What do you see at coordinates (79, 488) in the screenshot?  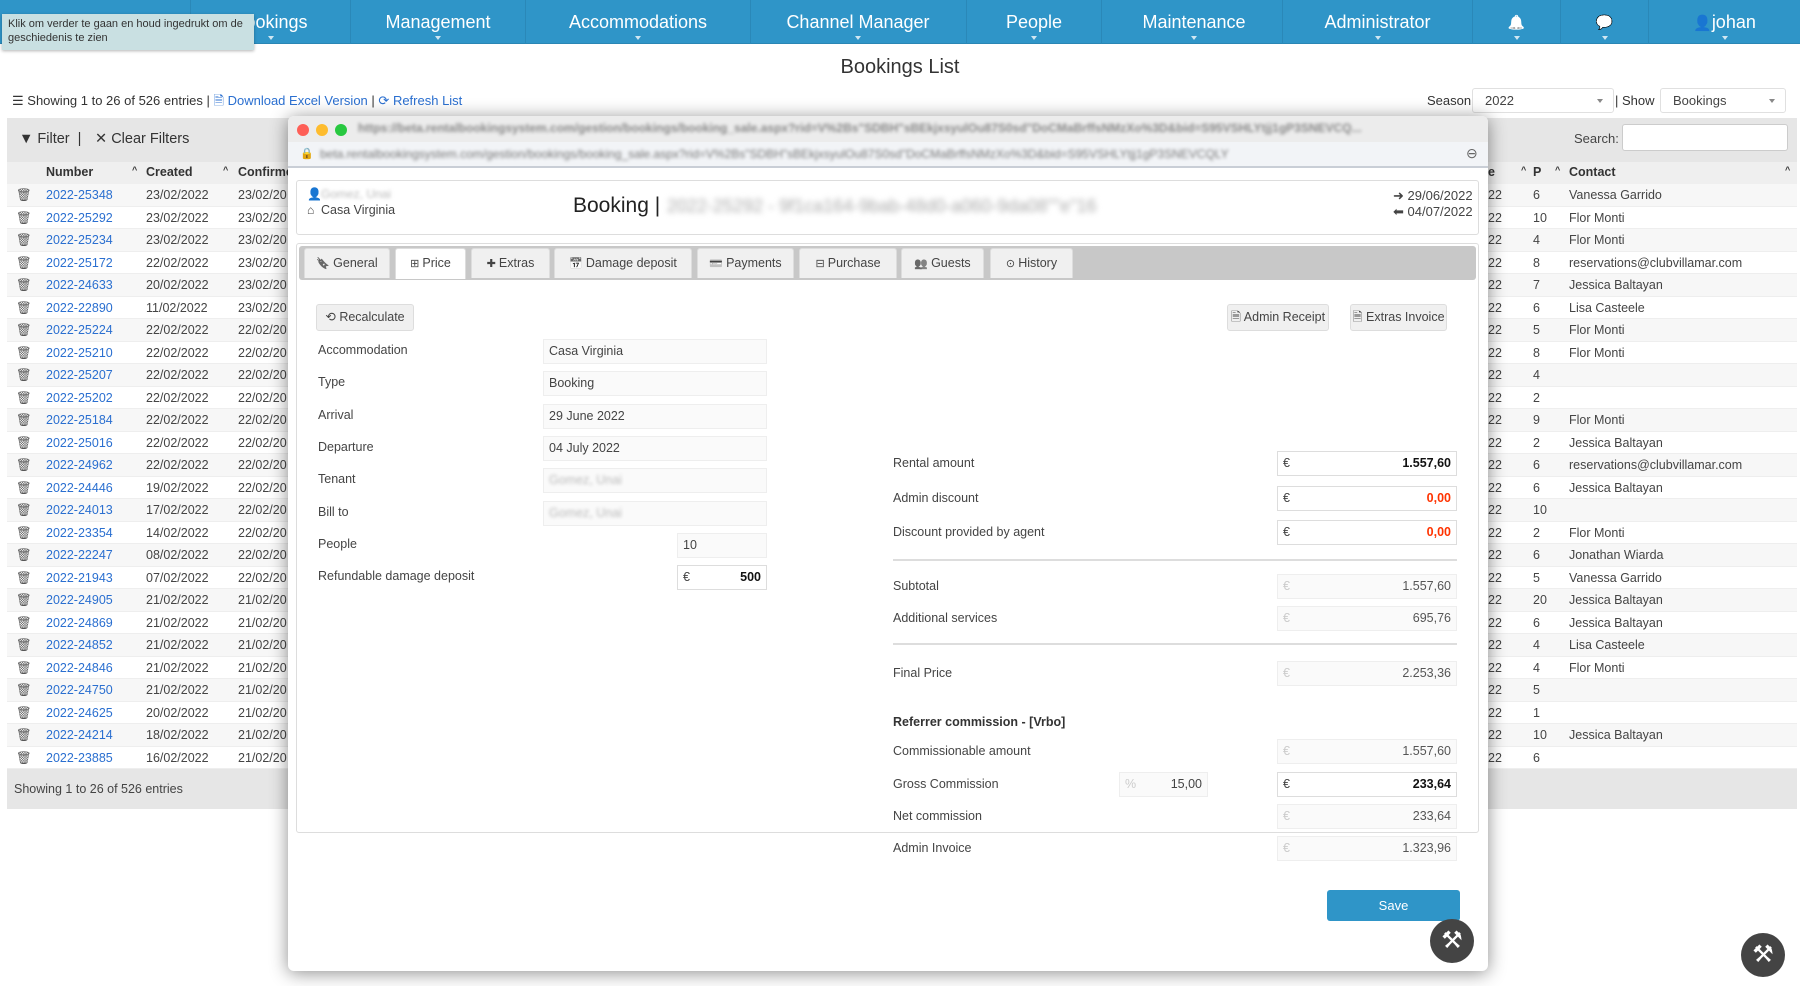 I see `booking-number-link: 2022-24446` at bounding box center [79, 488].